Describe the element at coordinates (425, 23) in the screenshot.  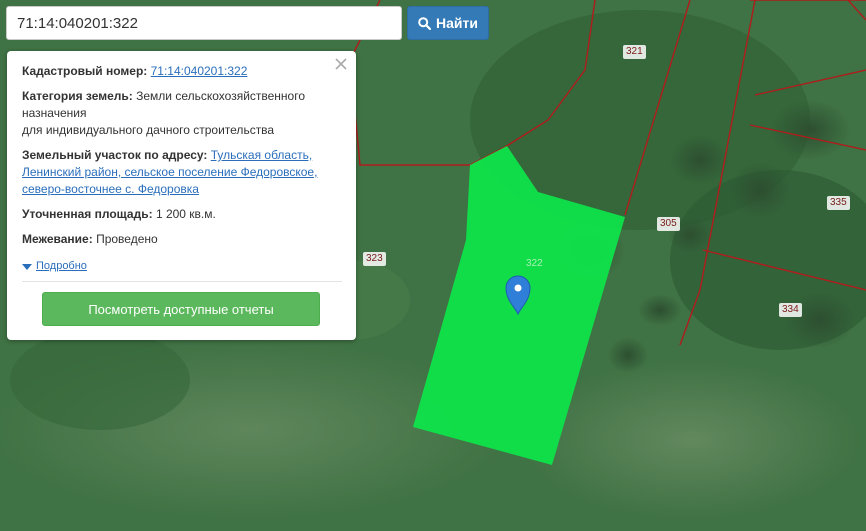
I see `search-icon` at that location.